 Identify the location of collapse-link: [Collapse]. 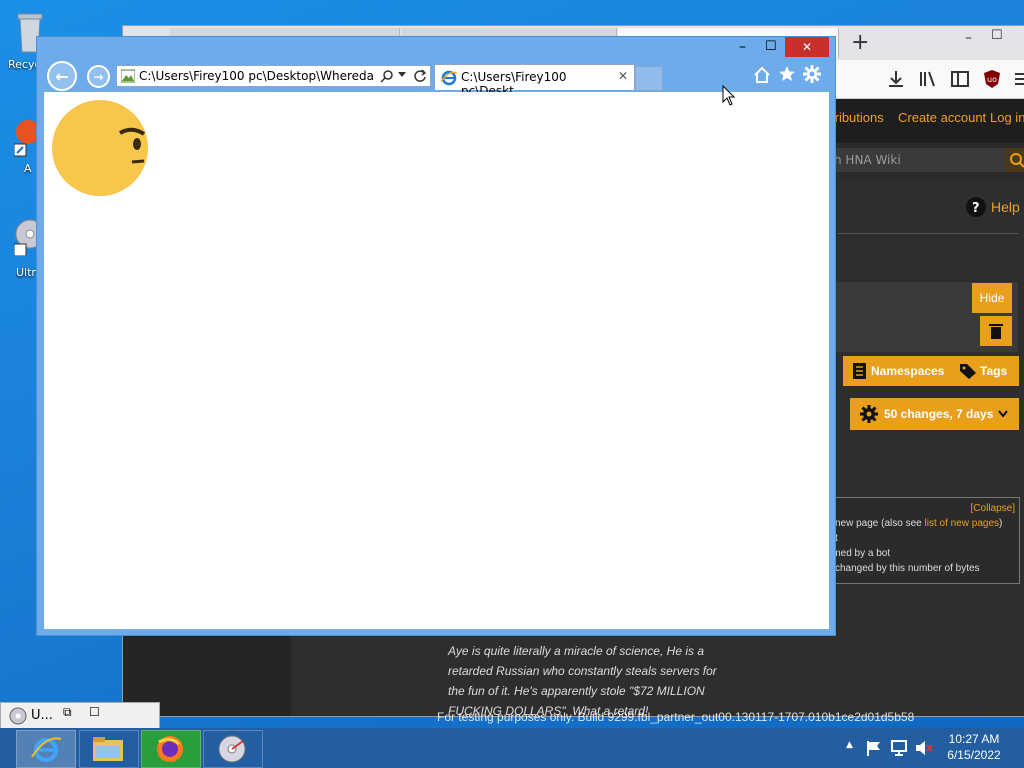
(993, 508).